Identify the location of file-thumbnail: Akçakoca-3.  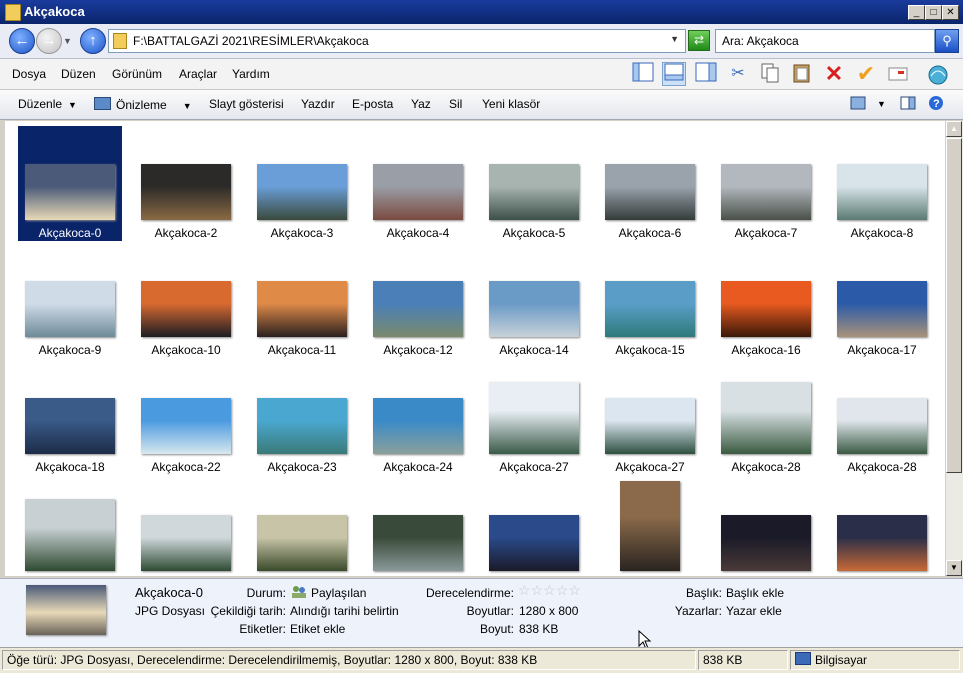
(302, 183).